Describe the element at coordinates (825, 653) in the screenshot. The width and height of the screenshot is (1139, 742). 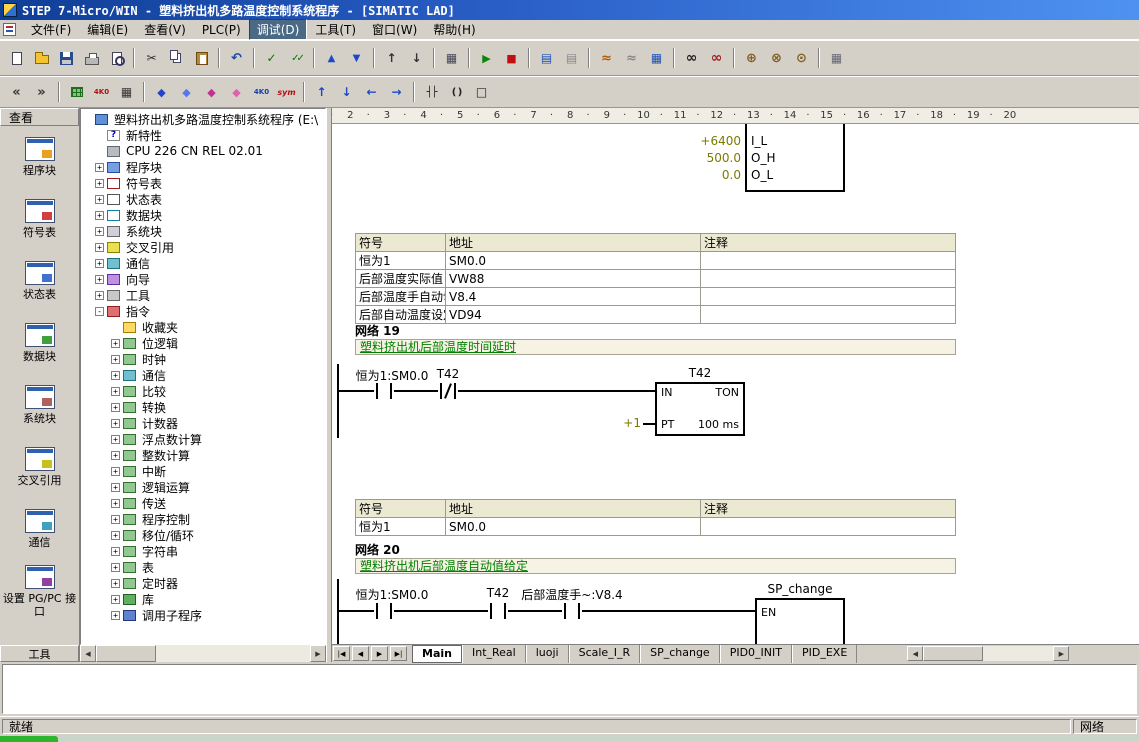
I see `pou-tab: PID_EXE` at that location.